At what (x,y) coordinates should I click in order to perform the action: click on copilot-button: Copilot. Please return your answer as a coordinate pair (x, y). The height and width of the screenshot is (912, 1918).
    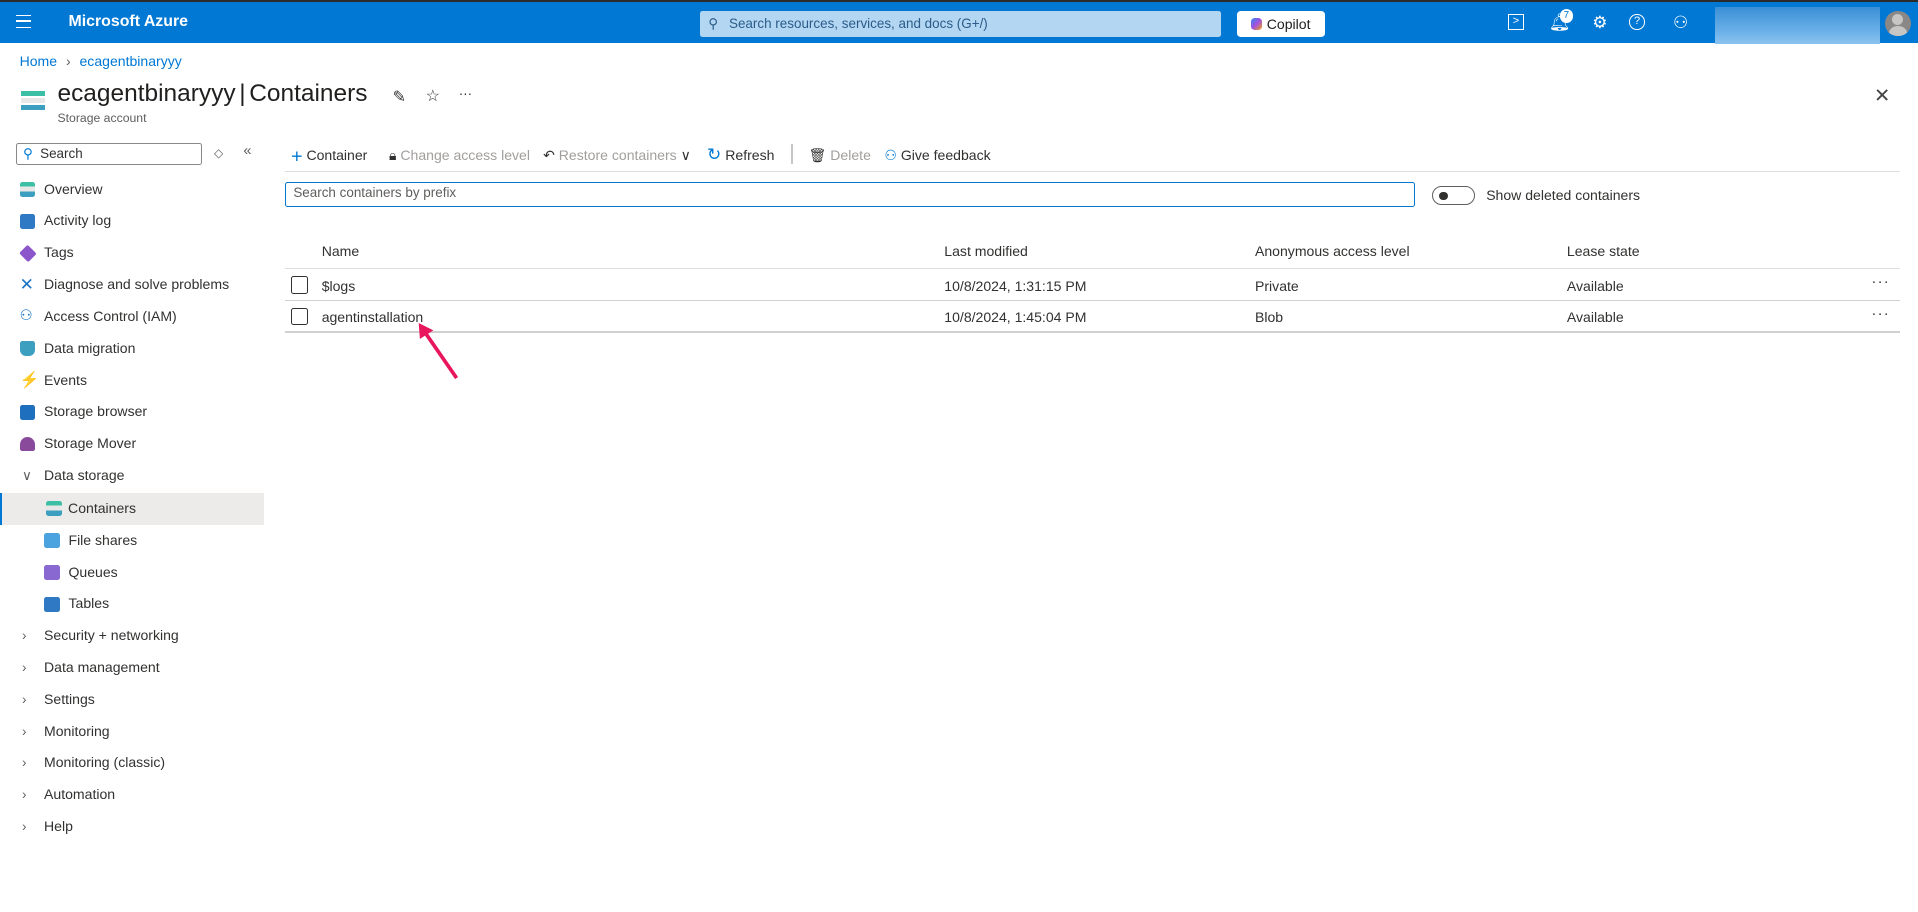
    Looking at the image, I should click on (1280, 24).